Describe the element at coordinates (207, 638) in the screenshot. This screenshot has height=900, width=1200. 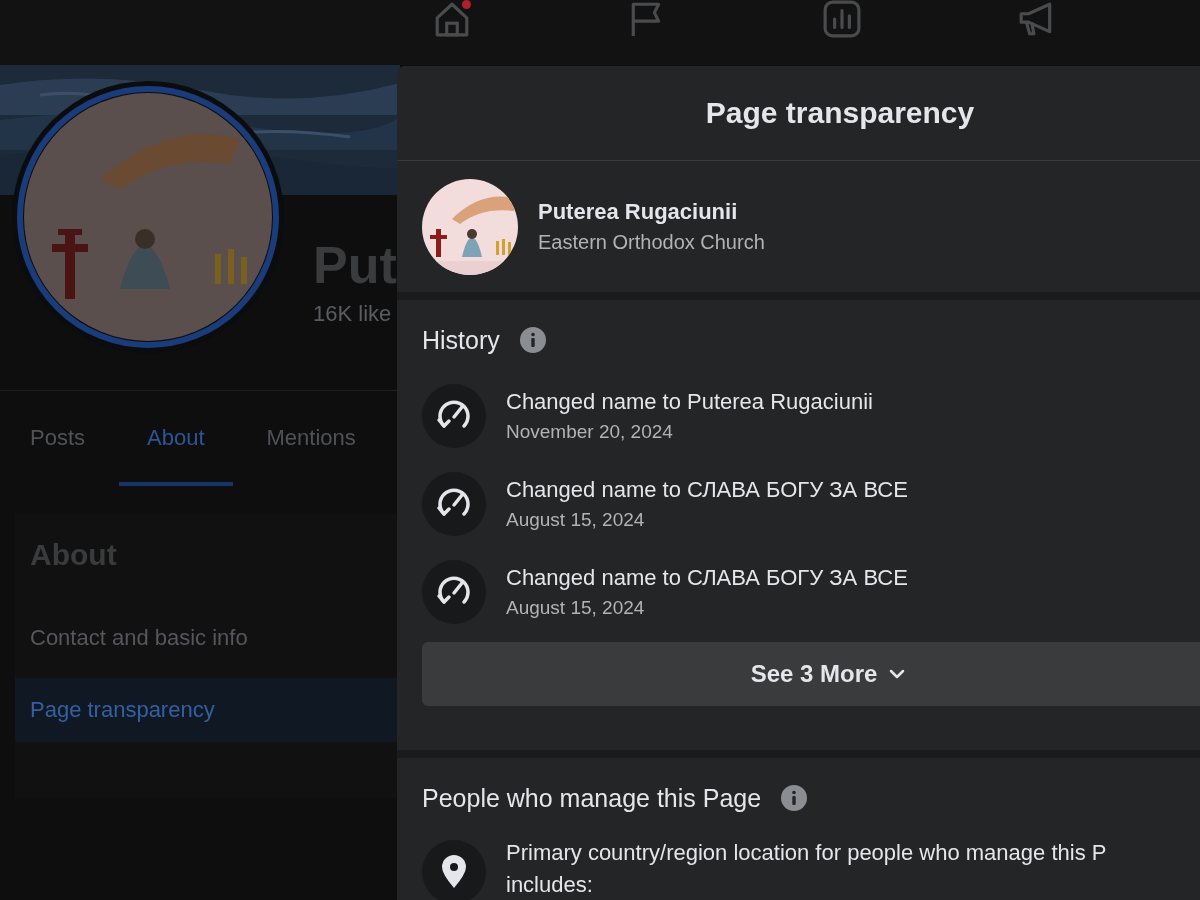
I see `about-menu-item: Contact and basic info` at that location.